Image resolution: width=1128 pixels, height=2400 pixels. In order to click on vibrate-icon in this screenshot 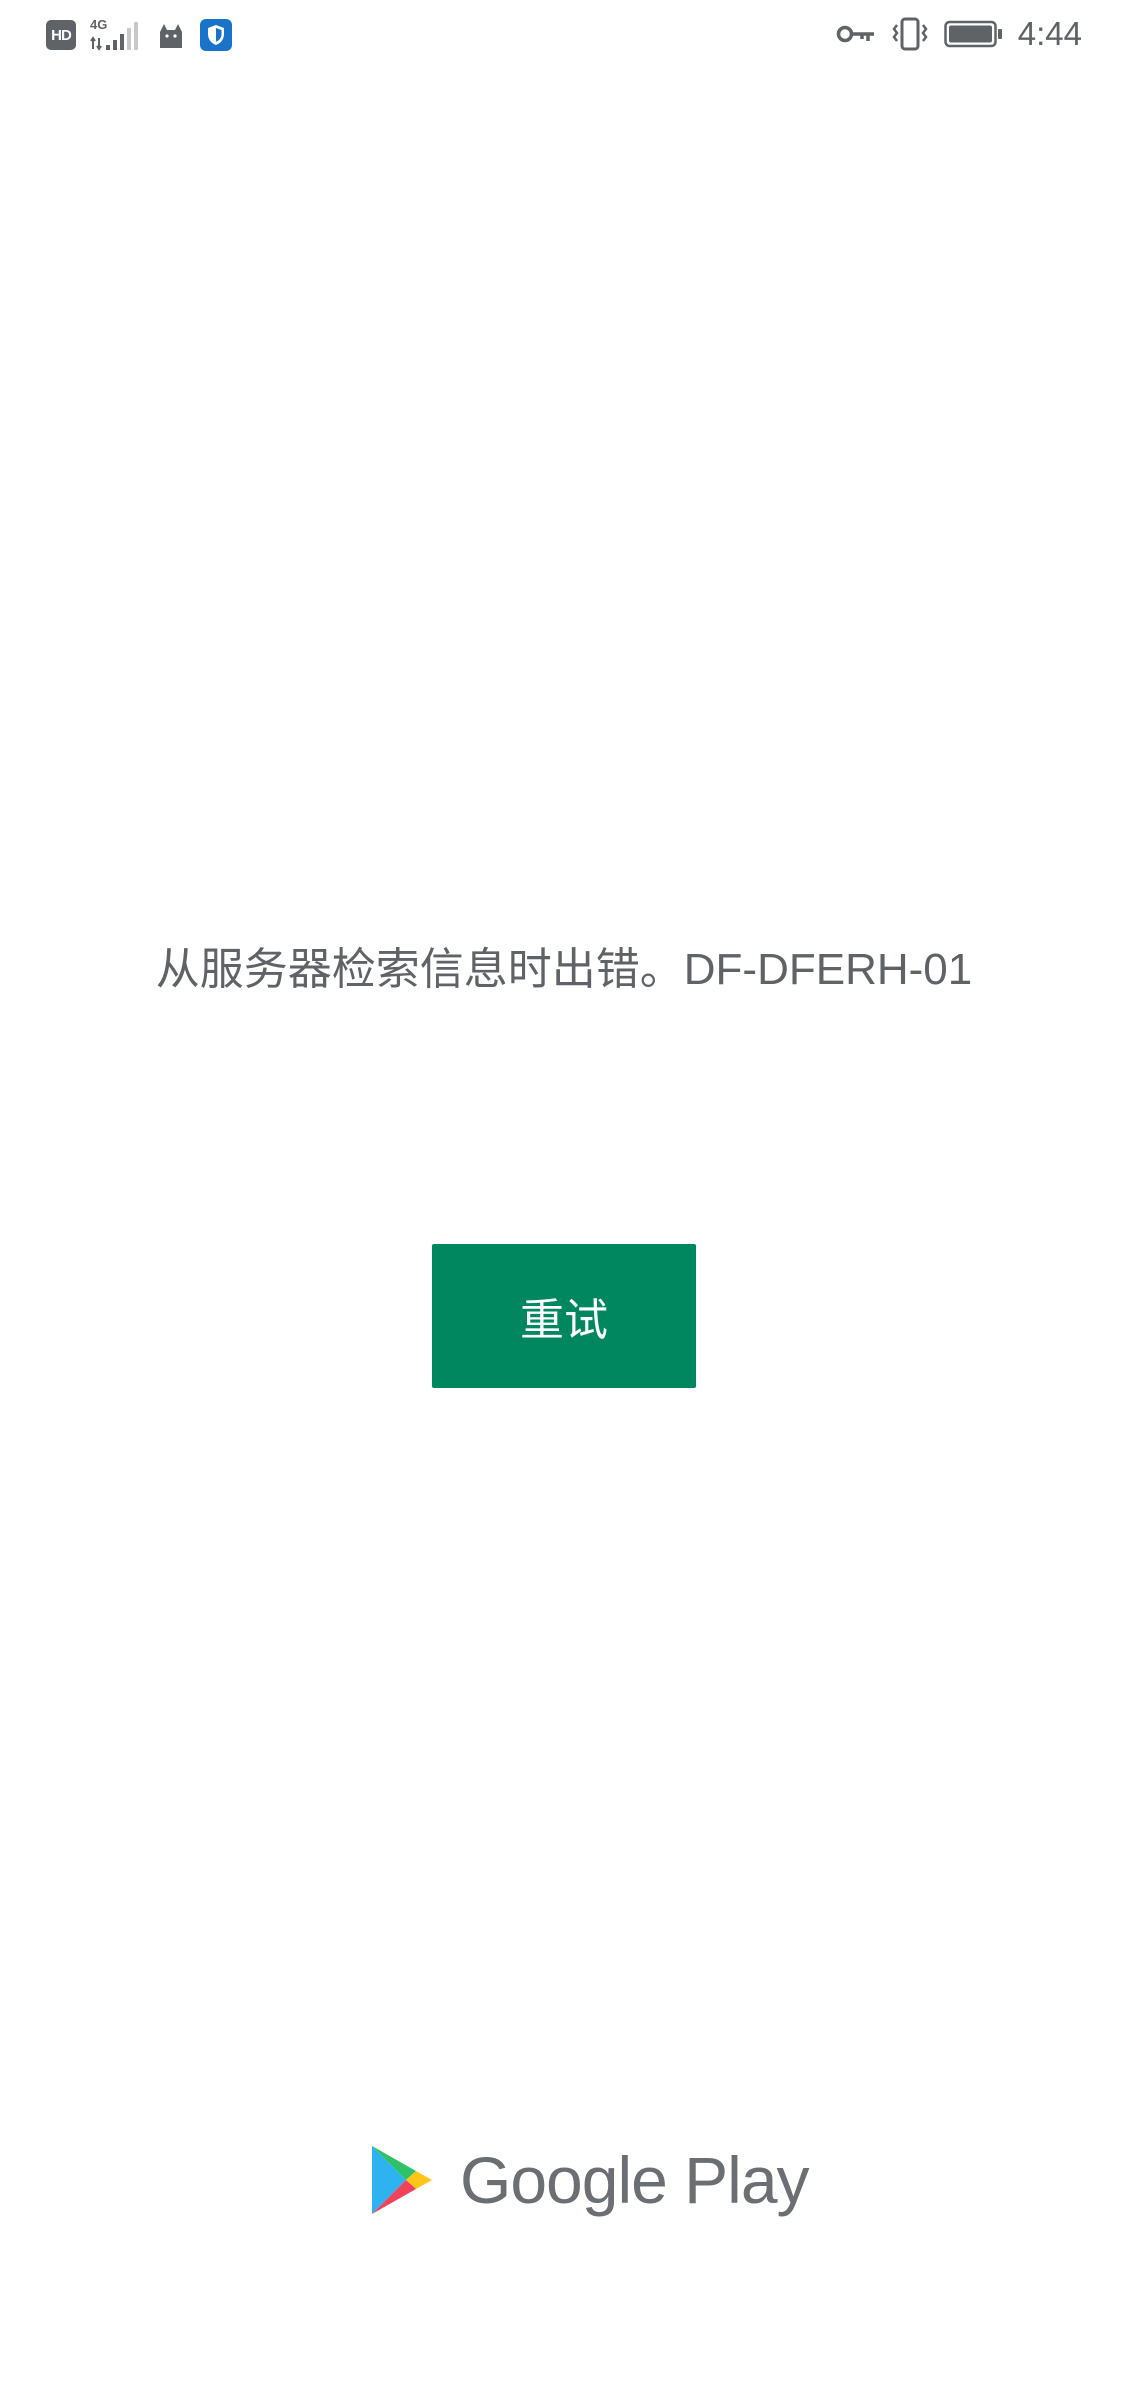, I will do `click(910, 34)`.